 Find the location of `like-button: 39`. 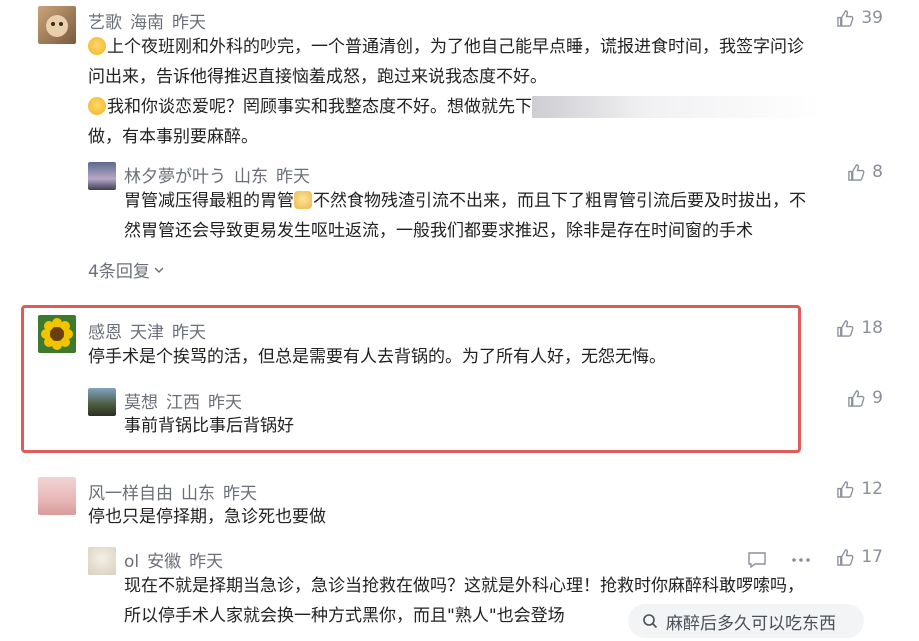

like-button: 39 is located at coordinates (859, 18).